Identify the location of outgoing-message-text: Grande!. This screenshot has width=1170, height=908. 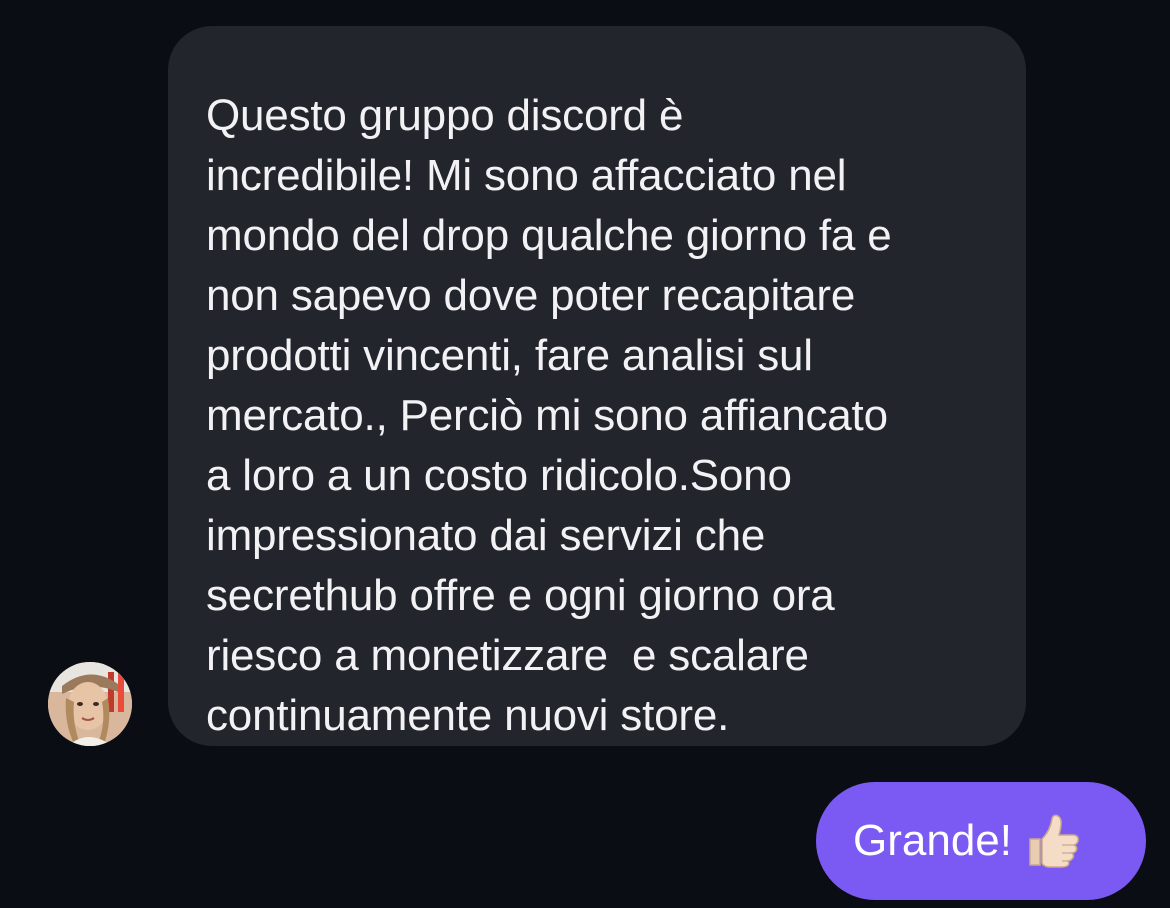
(932, 840).